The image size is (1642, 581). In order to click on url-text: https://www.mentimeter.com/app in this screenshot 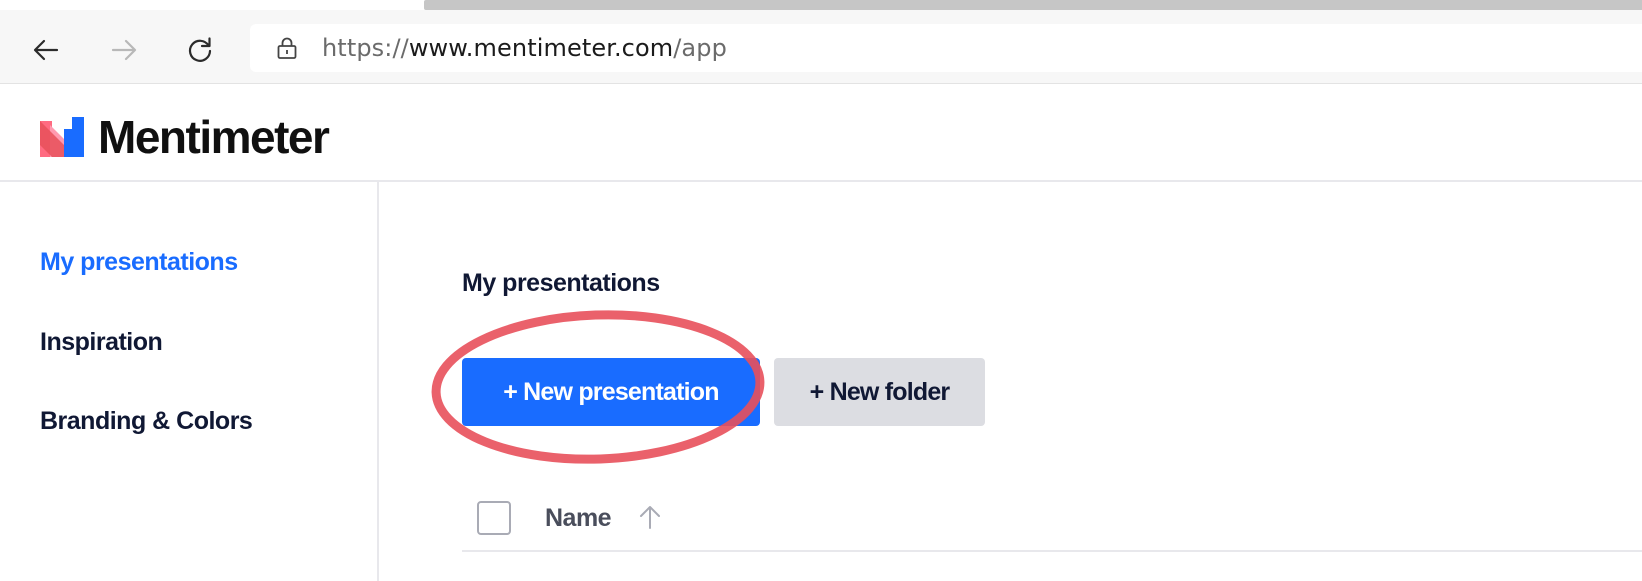, I will do `click(524, 48)`.